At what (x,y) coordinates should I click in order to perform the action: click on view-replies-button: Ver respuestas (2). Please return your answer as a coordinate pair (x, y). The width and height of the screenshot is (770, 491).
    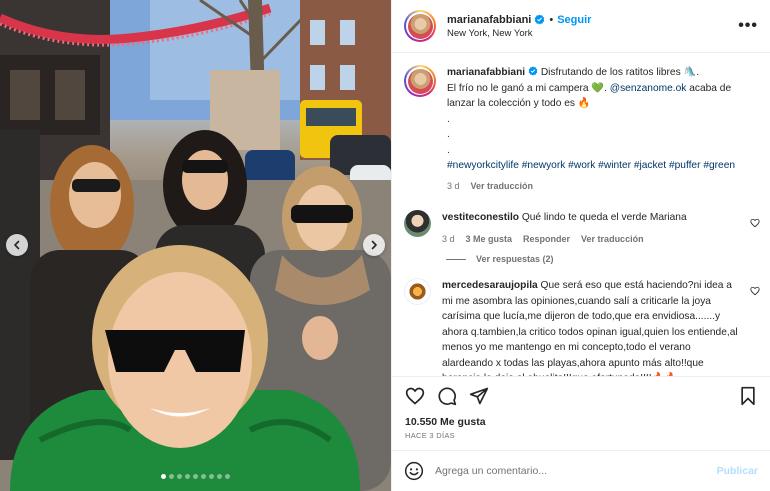
    Looking at the image, I should click on (608, 259).